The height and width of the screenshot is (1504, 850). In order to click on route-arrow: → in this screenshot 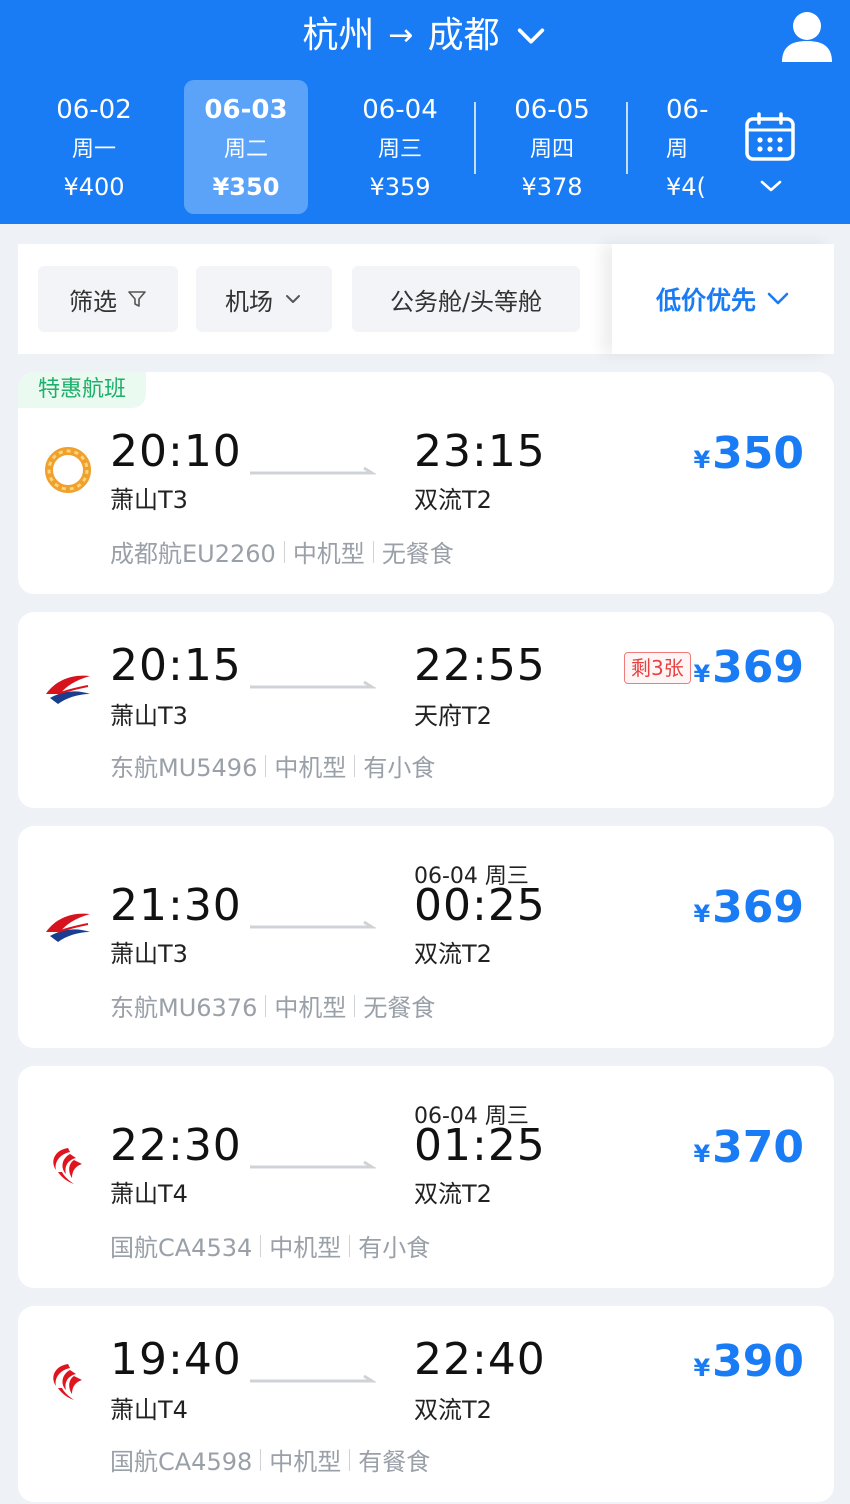, I will do `click(401, 35)`.